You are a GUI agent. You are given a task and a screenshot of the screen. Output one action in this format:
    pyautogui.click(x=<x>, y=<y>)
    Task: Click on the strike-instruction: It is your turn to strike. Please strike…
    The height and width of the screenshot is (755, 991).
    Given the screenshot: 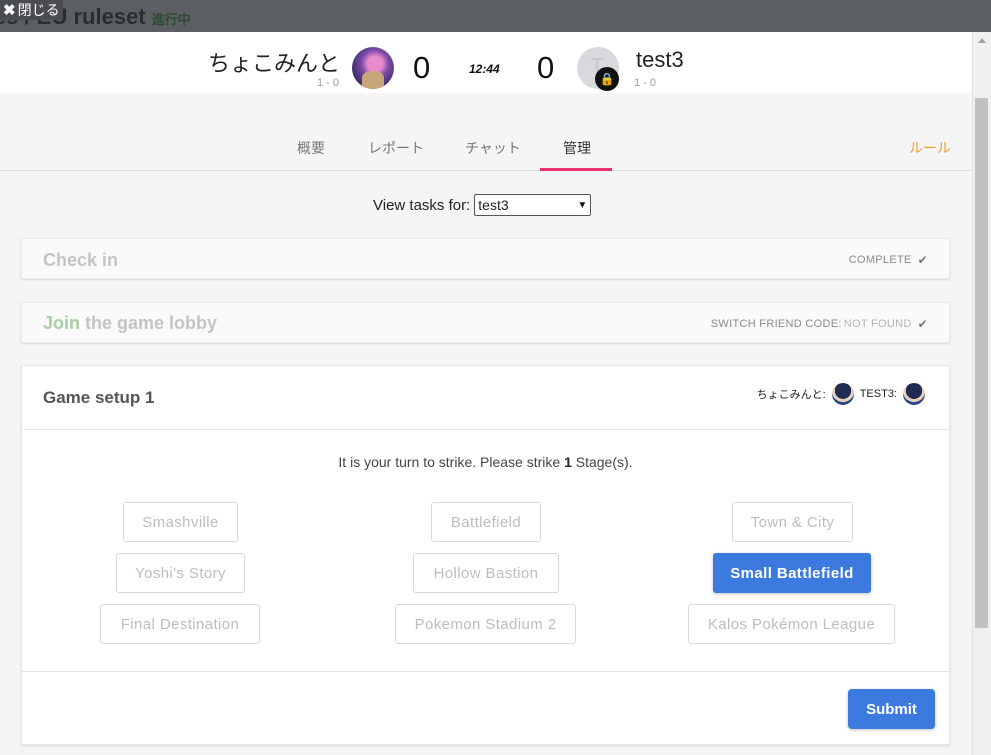 What is the action you would take?
    pyautogui.click(x=485, y=462)
    